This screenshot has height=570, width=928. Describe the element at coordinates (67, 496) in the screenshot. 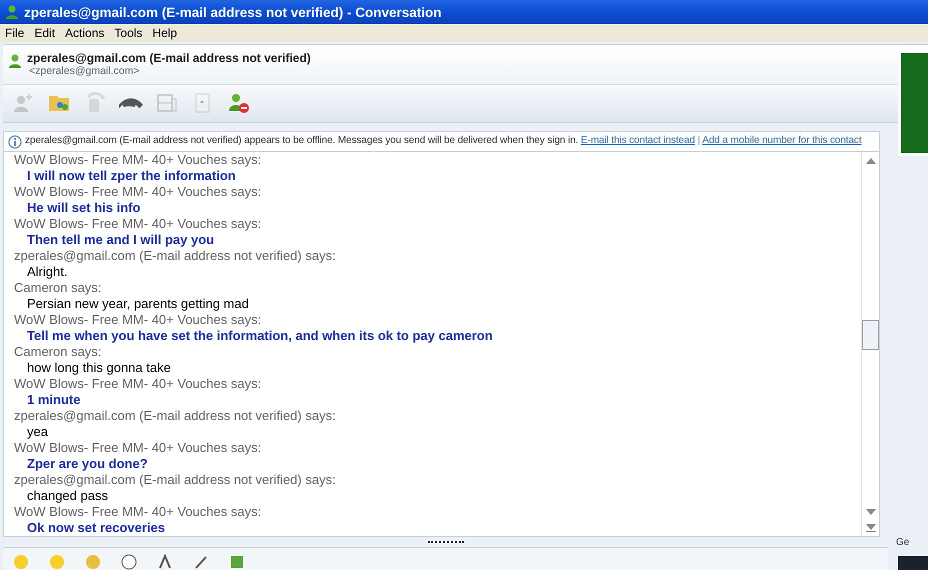

I see `message-text: changed pass` at that location.